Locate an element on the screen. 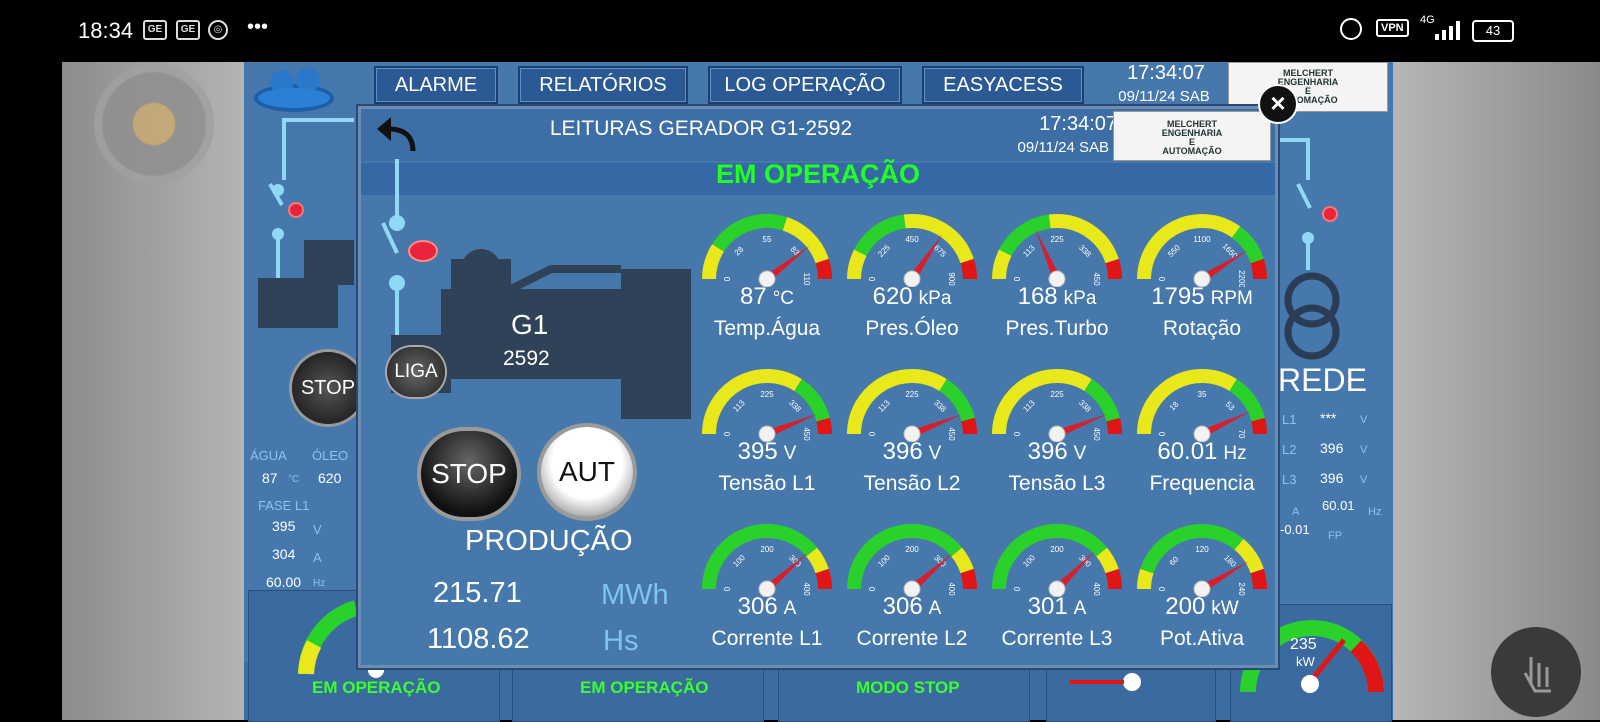 This screenshot has width=1600, height=722. rede-a-label: A is located at coordinates (1296, 512).